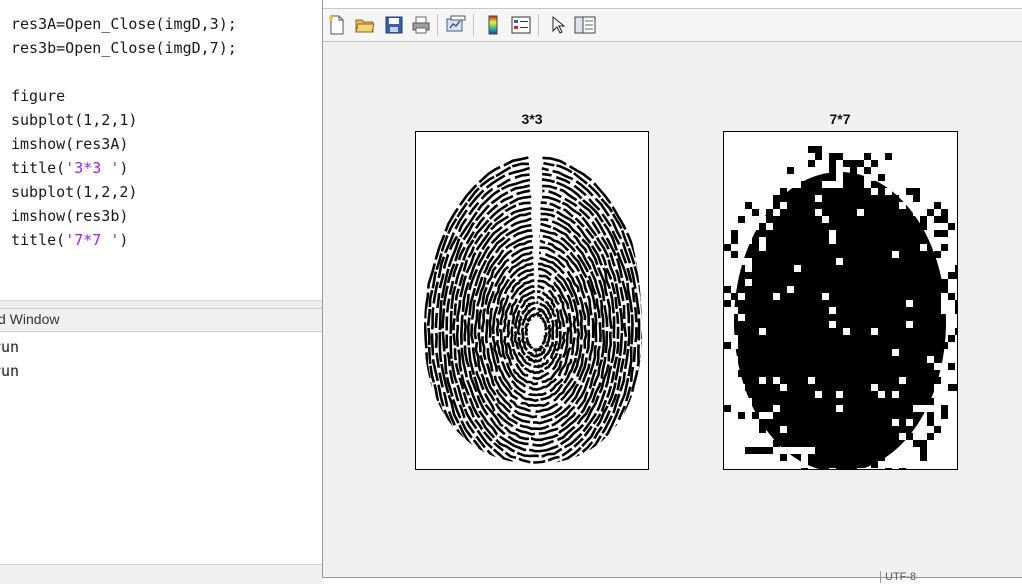 The width and height of the screenshot is (1022, 584). What do you see at coordinates (672, 25) in the screenshot?
I see `figure-toolbar` at bounding box center [672, 25].